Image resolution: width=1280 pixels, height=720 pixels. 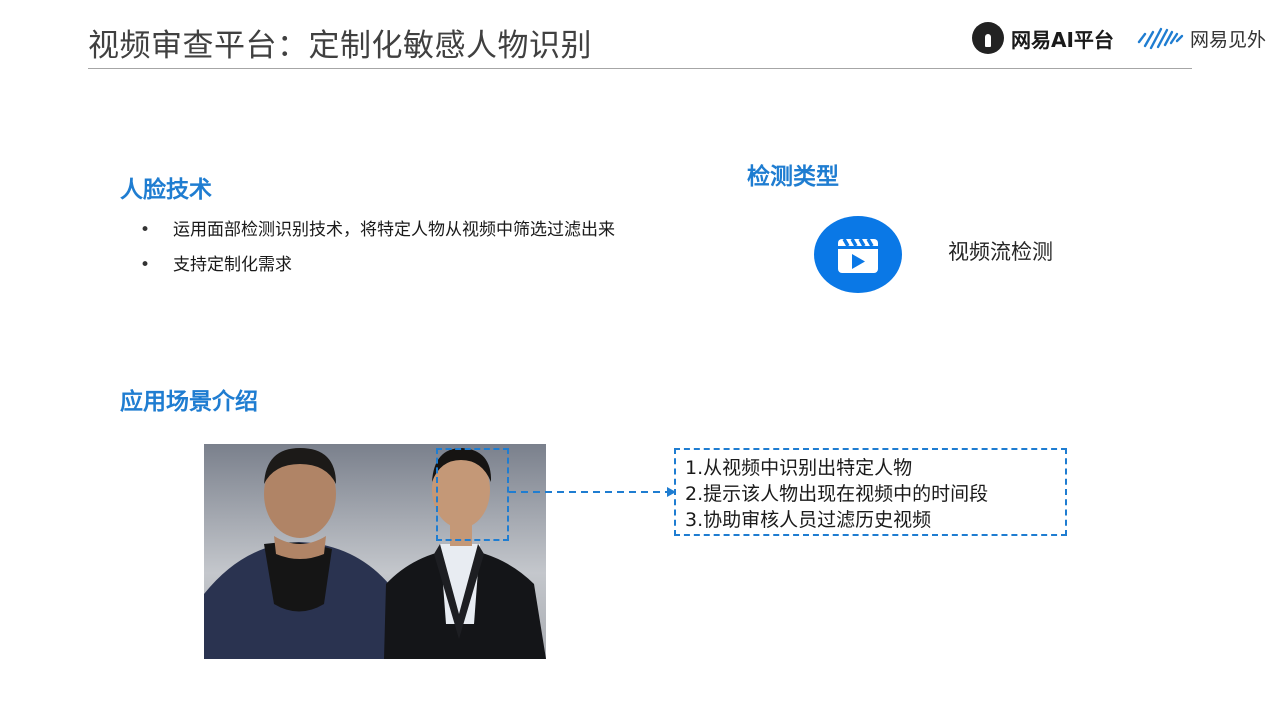 I want to click on netease-jianwai-logo: 网易见外, so click(x=1201, y=38).